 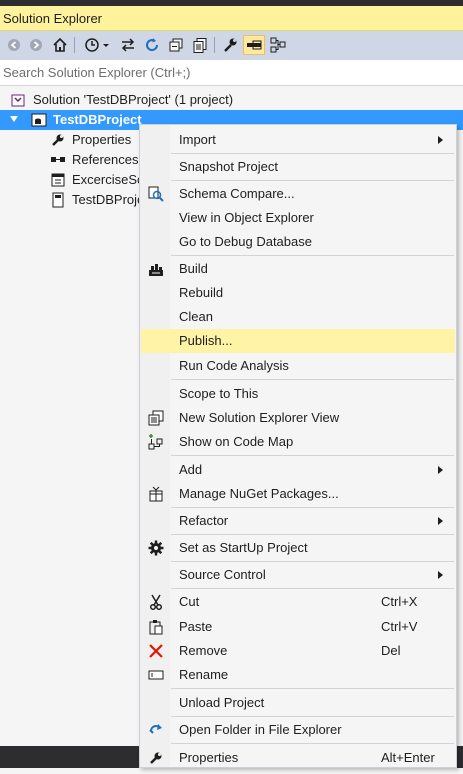 I want to click on schema-compare-icon, so click(x=156, y=194).